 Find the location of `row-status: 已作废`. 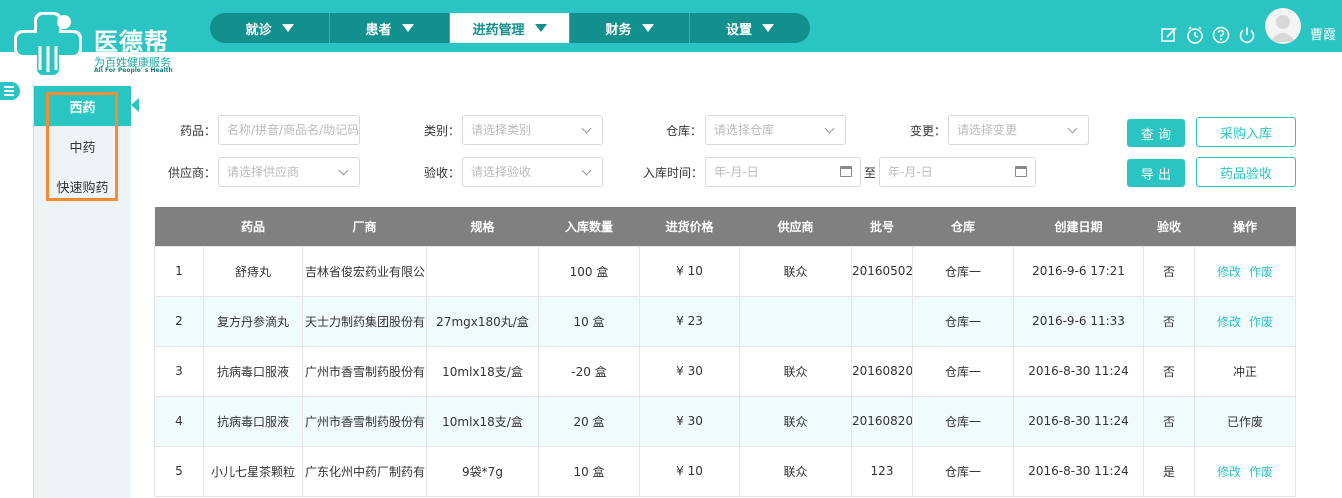

row-status: 已作废 is located at coordinates (1245, 421).